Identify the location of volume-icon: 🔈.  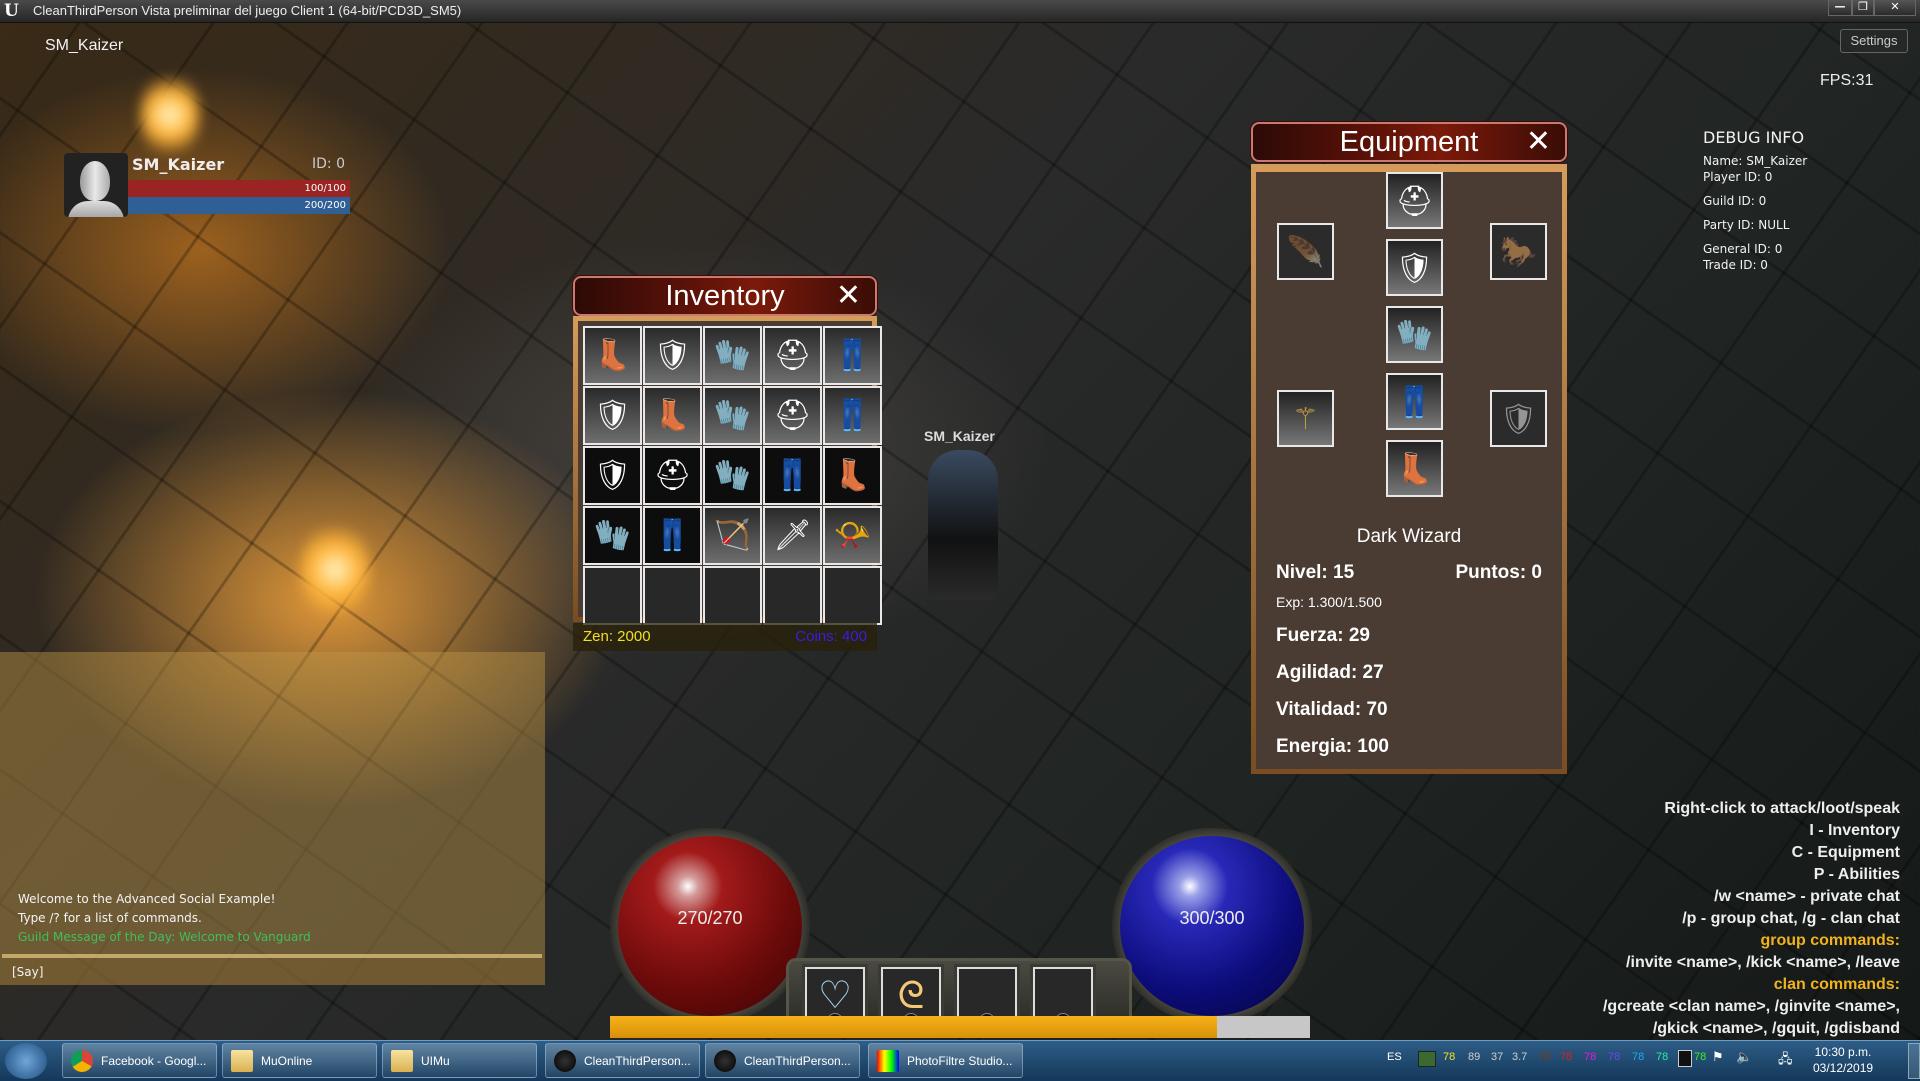
(1744, 1057).